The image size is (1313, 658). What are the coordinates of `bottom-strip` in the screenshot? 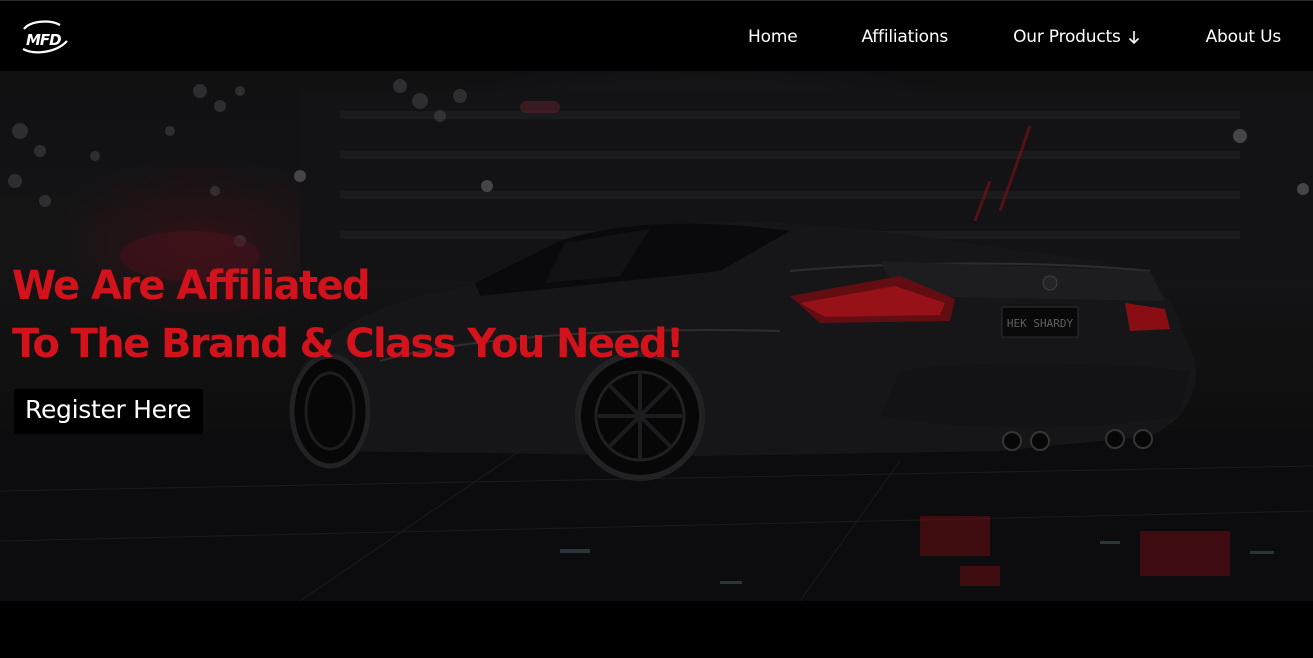 It's located at (656, 629).